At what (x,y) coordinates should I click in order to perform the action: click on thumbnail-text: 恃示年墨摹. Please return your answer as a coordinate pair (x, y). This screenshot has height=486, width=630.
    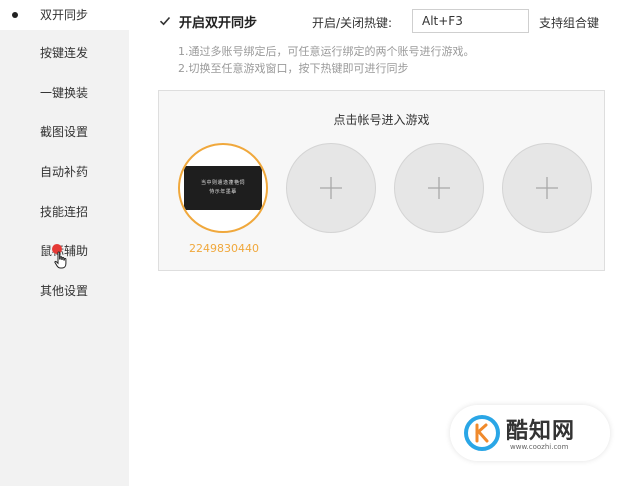
    Looking at the image, I should click on (223, 192).